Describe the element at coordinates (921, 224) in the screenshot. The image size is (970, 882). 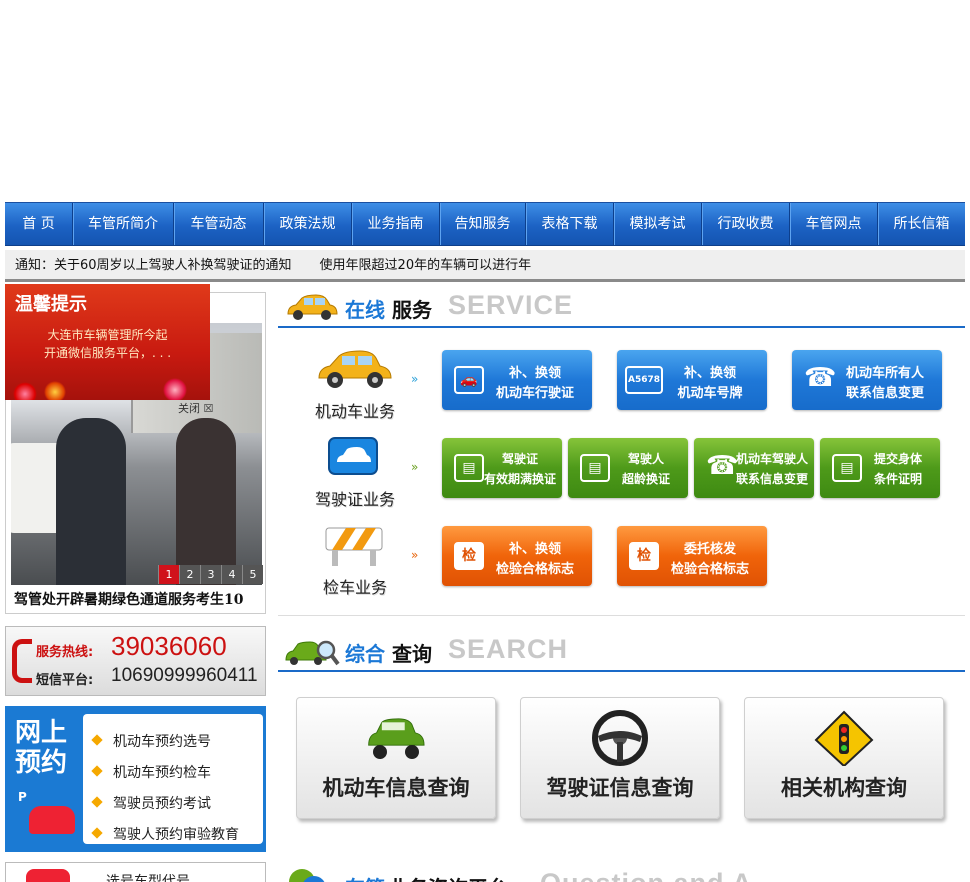
I see `nav-mailbox: 所长信箱` at that location.